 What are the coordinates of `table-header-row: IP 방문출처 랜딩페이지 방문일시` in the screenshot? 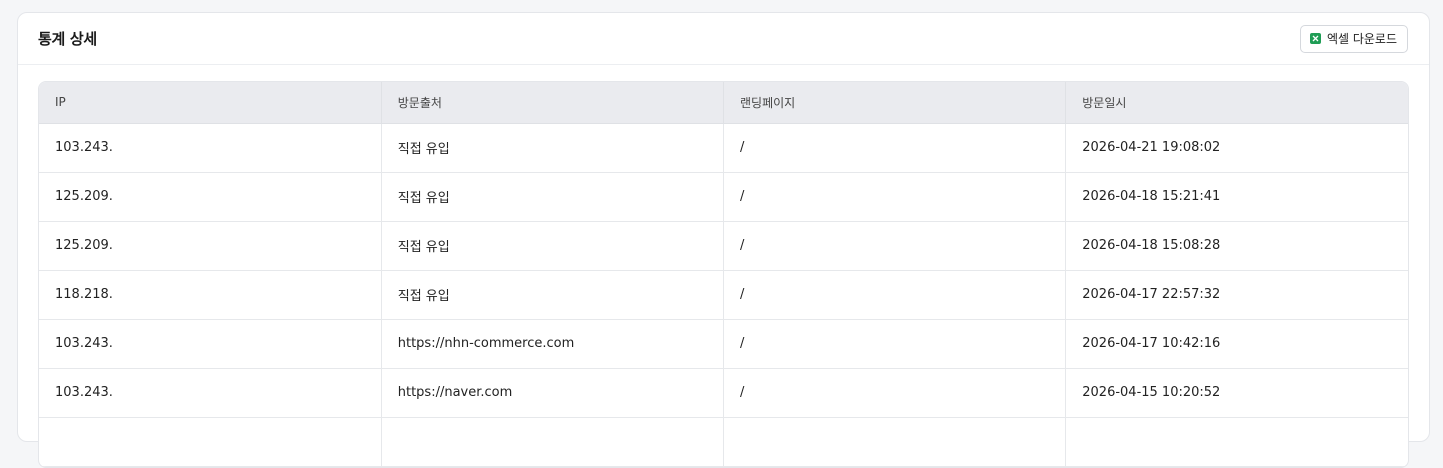 It's located at (723, 103).